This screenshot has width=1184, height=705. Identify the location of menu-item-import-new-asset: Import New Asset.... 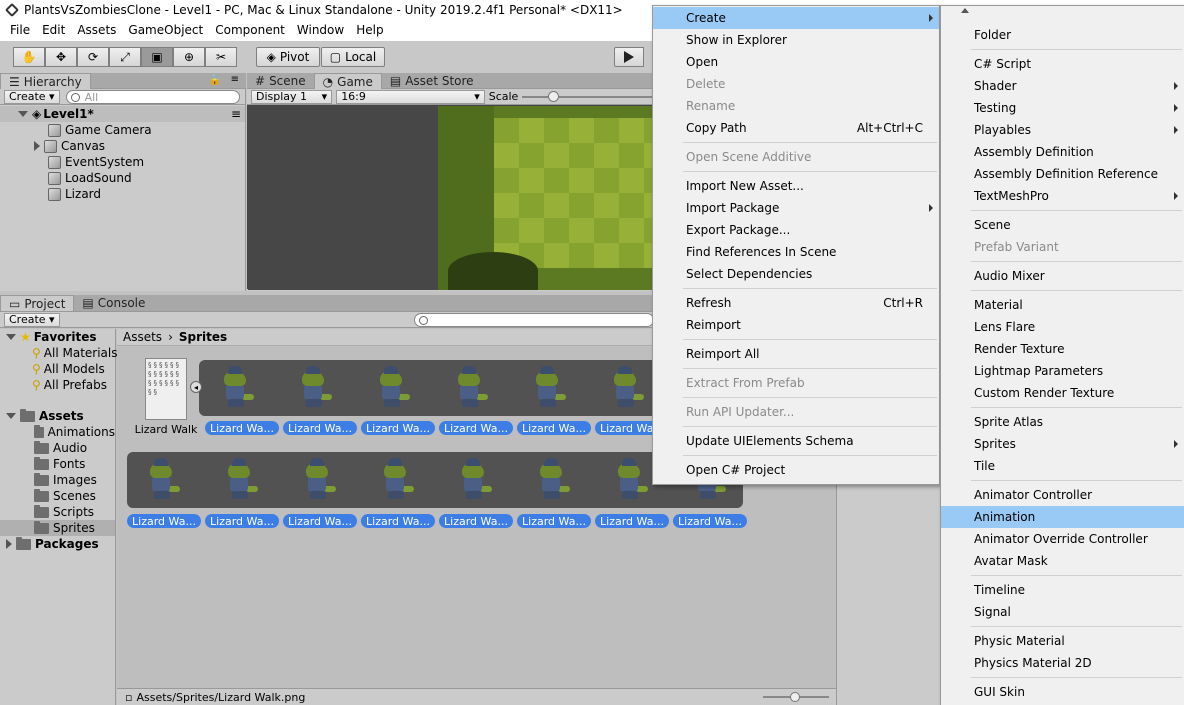
(796, 186).